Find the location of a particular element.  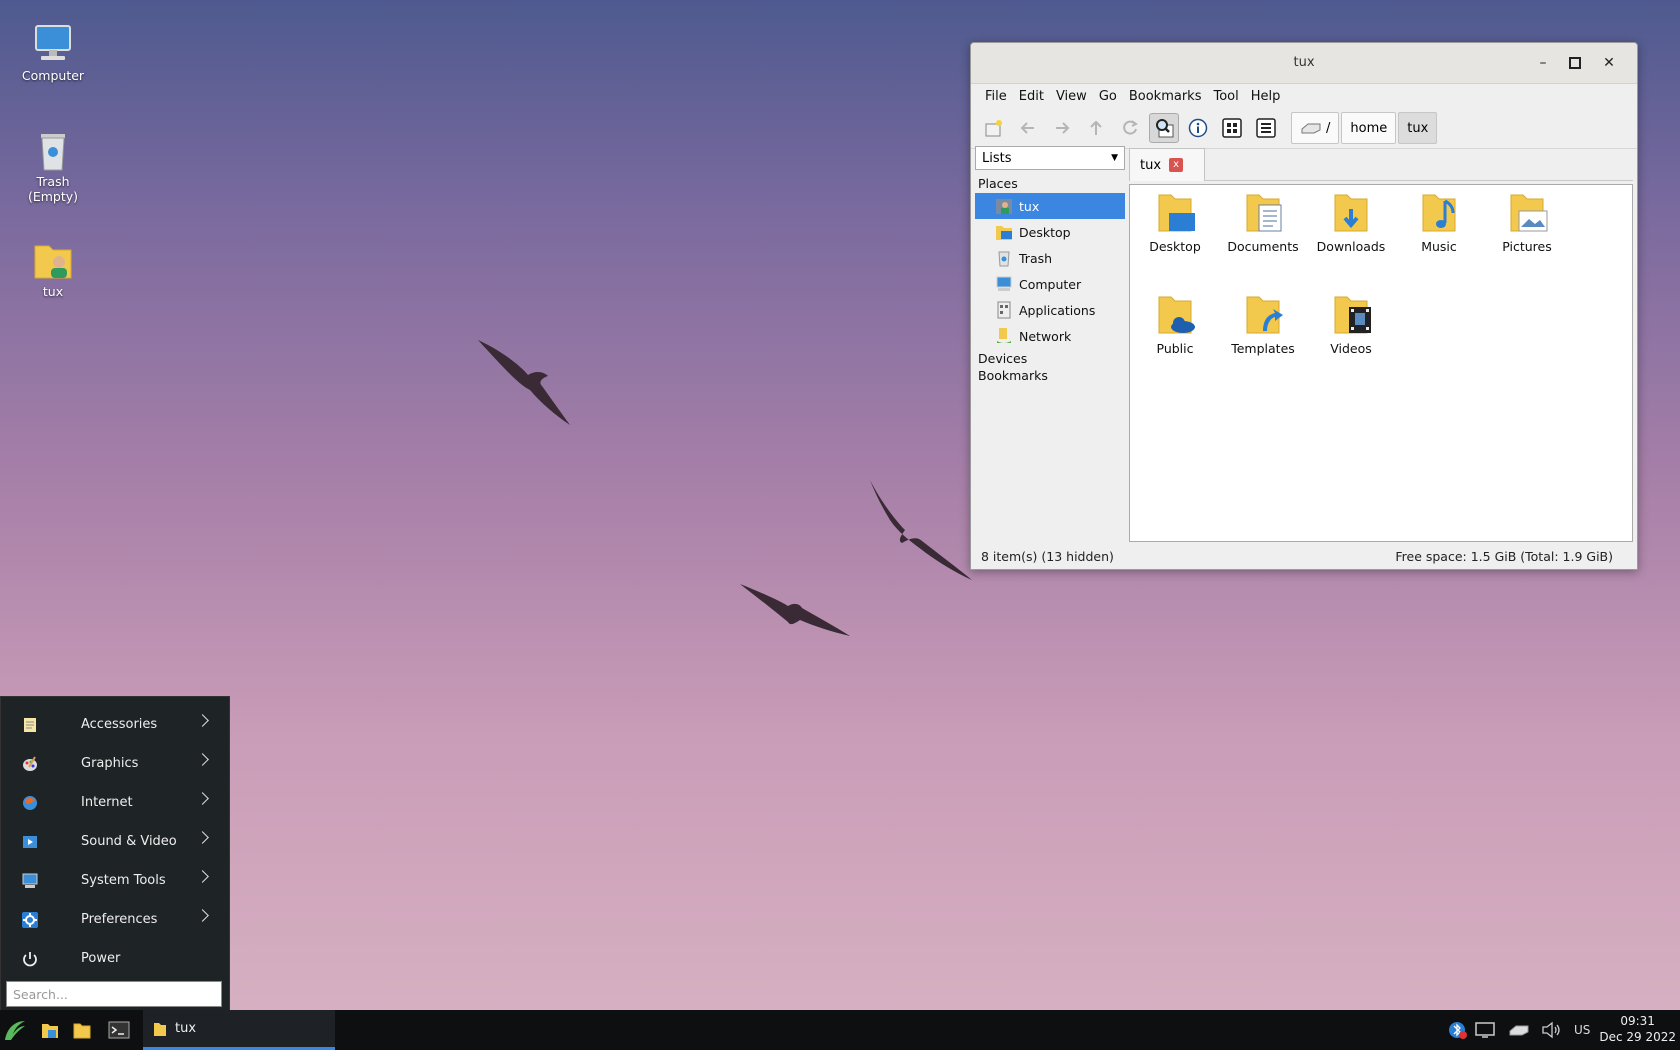

folder-downloads-icon is located at coordinates (1351, 213).